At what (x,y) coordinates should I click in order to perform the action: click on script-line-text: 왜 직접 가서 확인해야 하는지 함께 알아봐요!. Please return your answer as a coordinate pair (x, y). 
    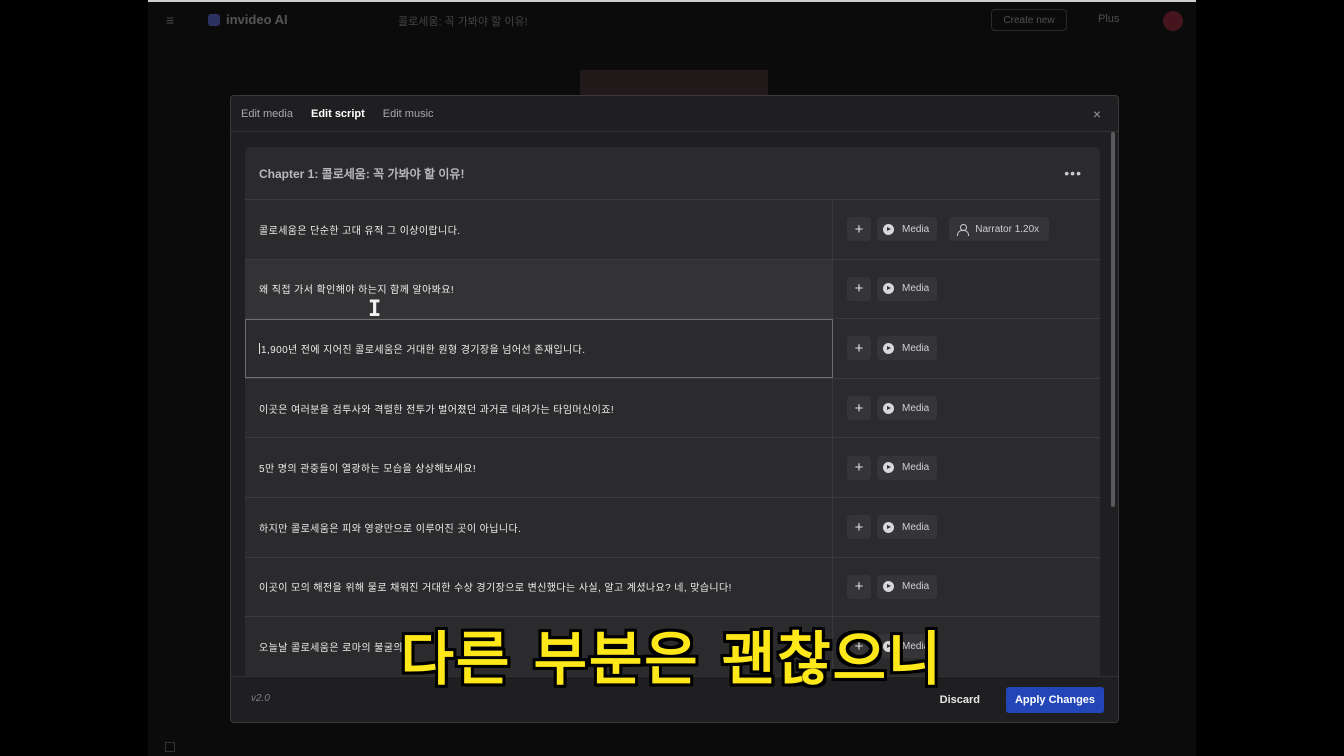
    Looking at the image, I should click on (539, 289).